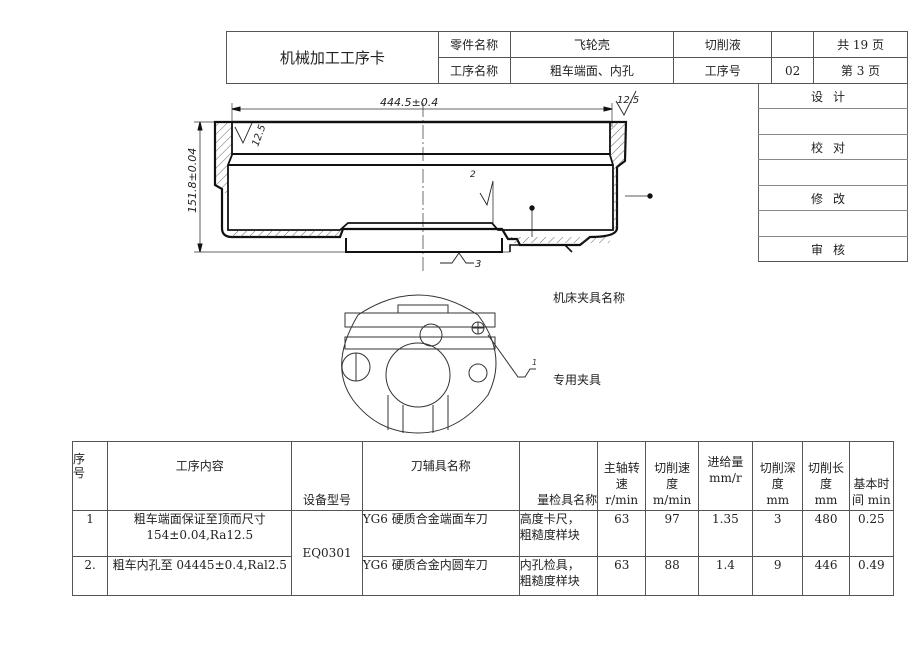  What do you see at coordinates (558, 533) in the screenshot?
I see `row-gauge: 高度卡尺， 粗糙度样块` at bounding box center [558, 533].